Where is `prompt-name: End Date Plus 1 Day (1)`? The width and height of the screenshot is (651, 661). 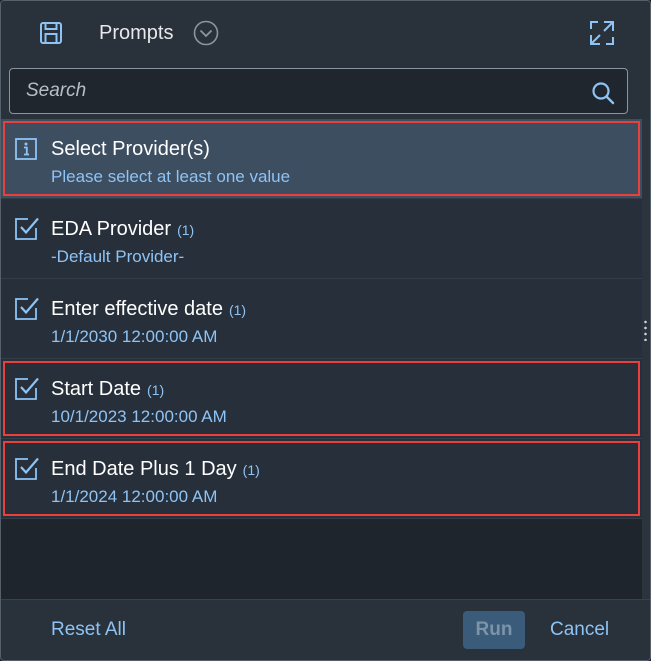 prompt-name: End Date Plus 1 Day (1) is located at coordinates (155, 469).